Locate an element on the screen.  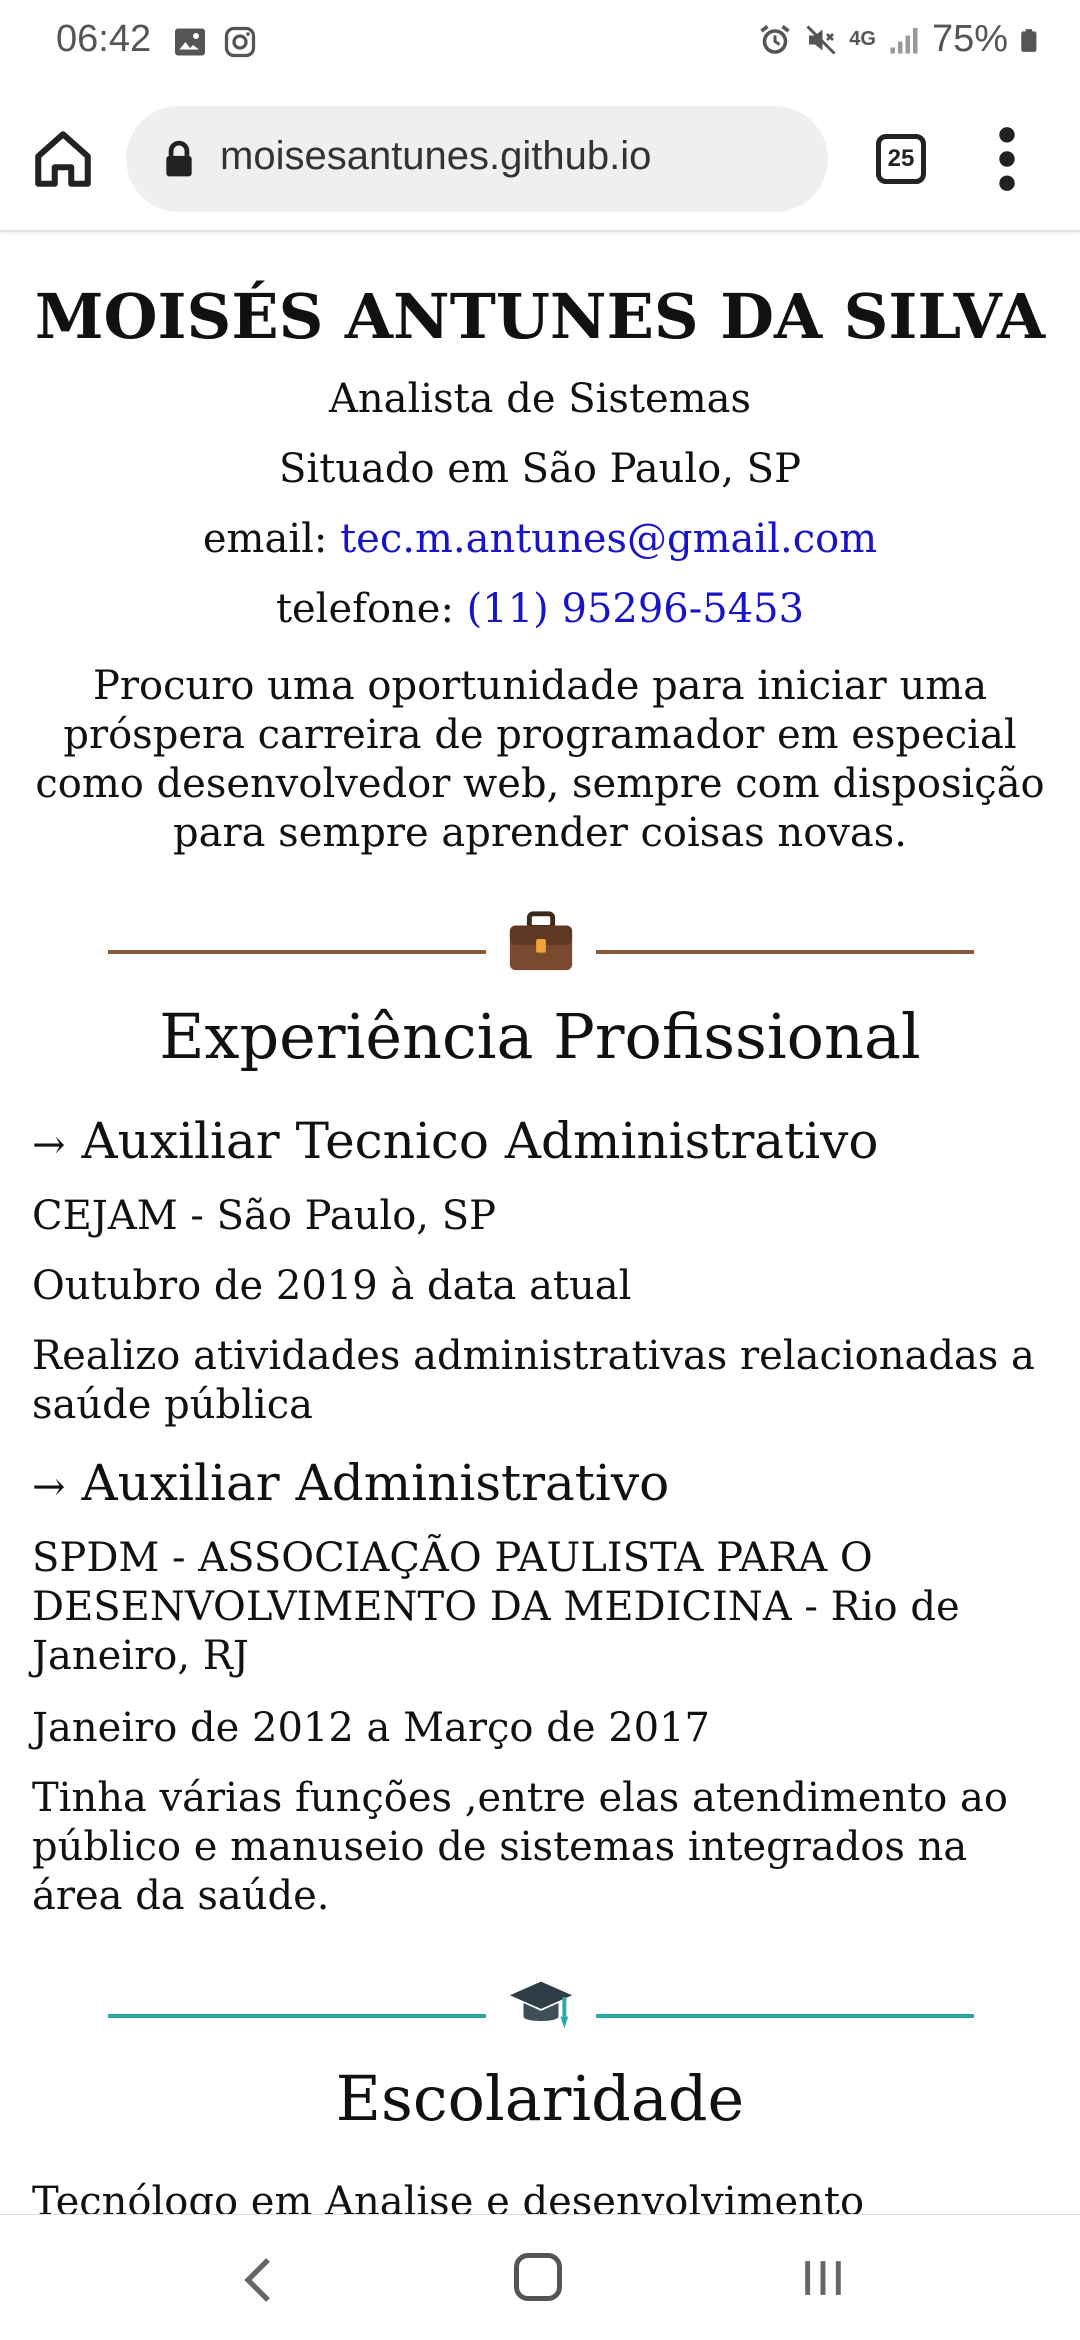
education-section-title: Escolaridade is located at coordinates (540, 2098).